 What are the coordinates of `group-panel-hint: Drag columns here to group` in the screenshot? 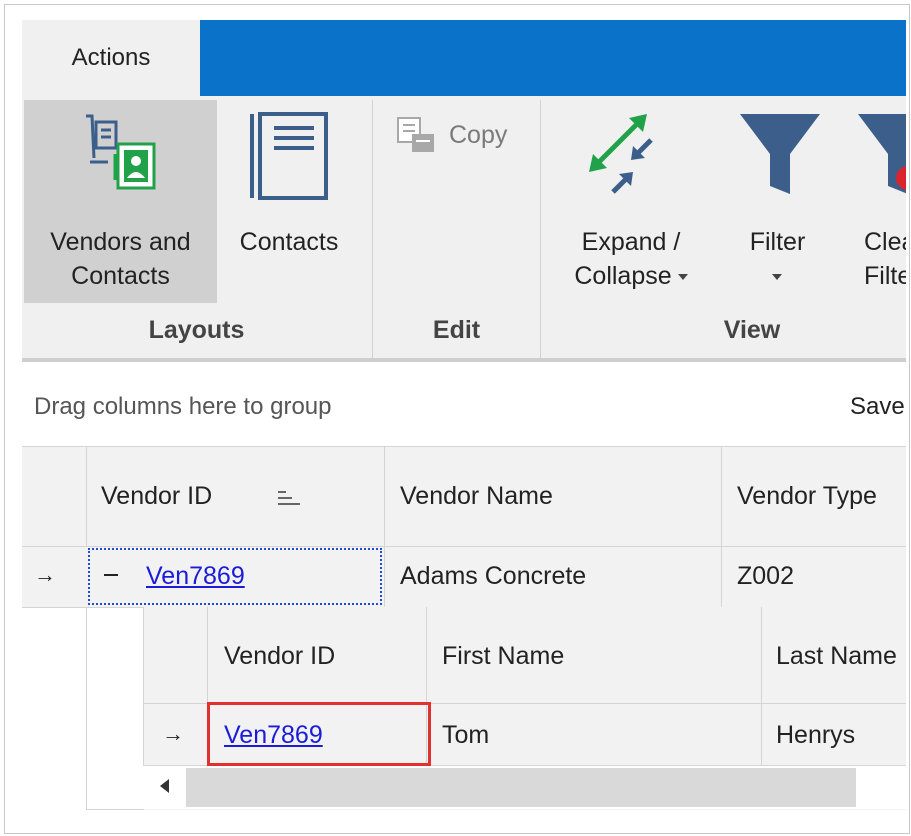 It's located at (183, 407).